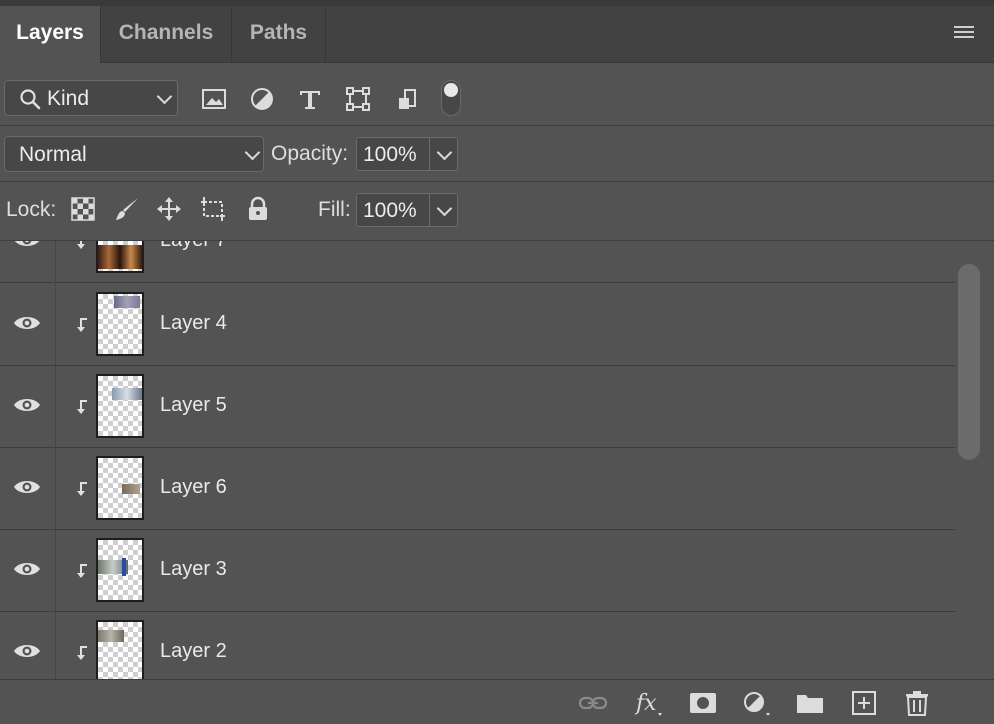  I want to click on tab-paths: Paths, so click(279, 34).